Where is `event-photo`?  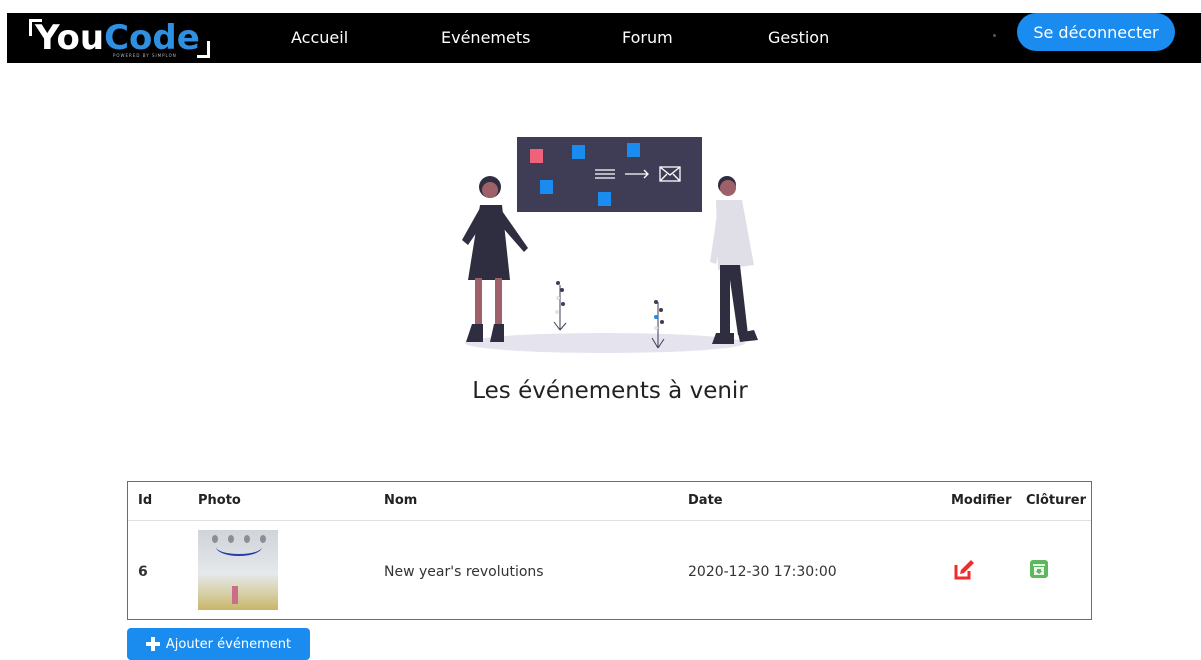 event-photo is located at coordinates (238, 570).